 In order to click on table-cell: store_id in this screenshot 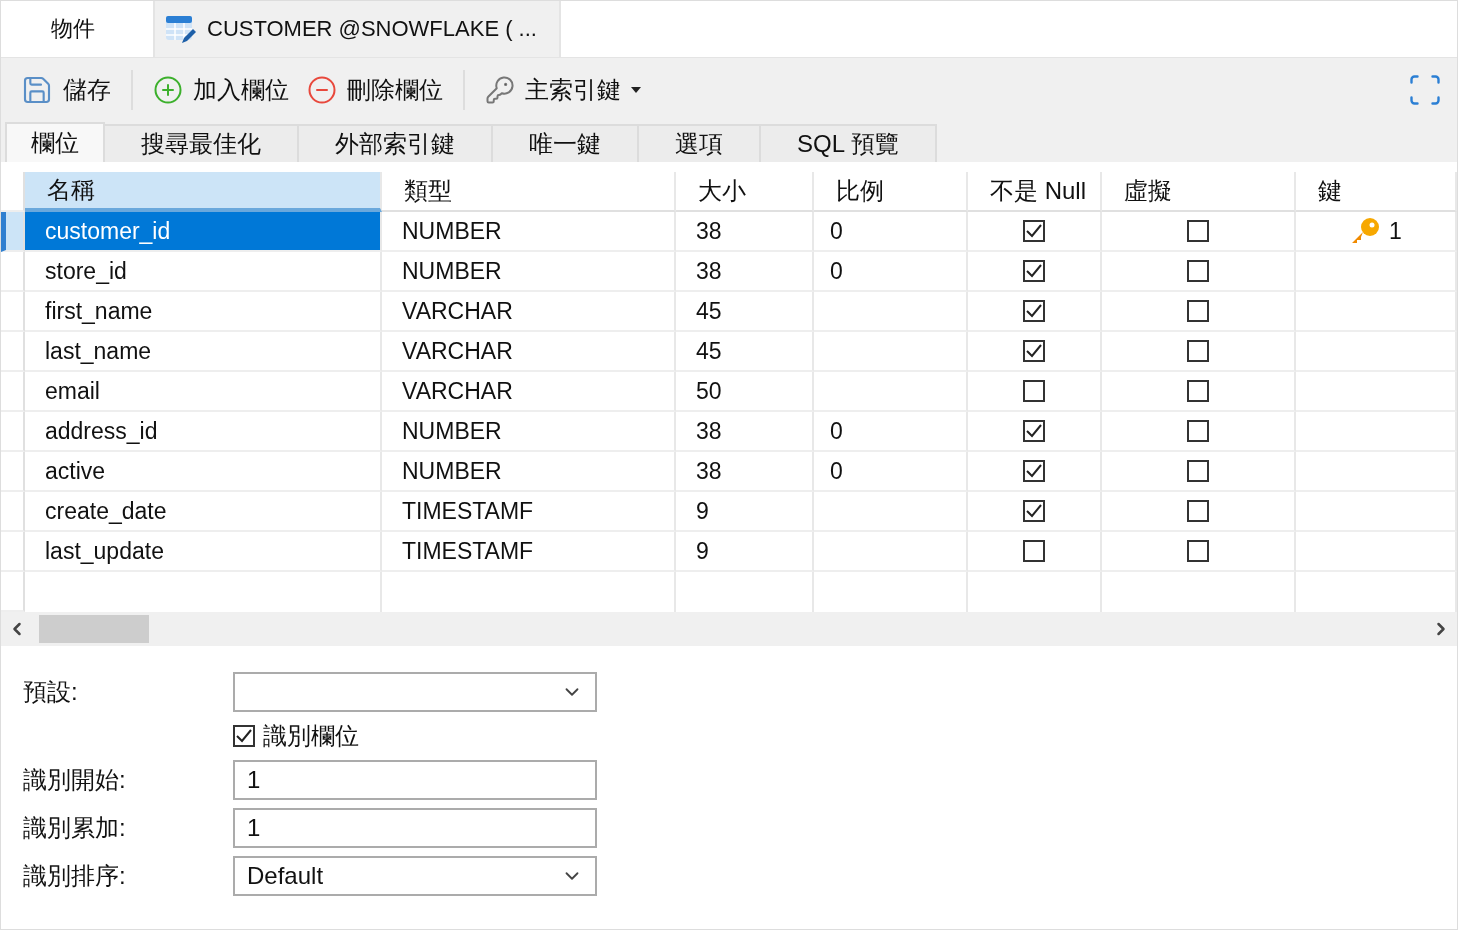, I will do `click(203, 272)`.